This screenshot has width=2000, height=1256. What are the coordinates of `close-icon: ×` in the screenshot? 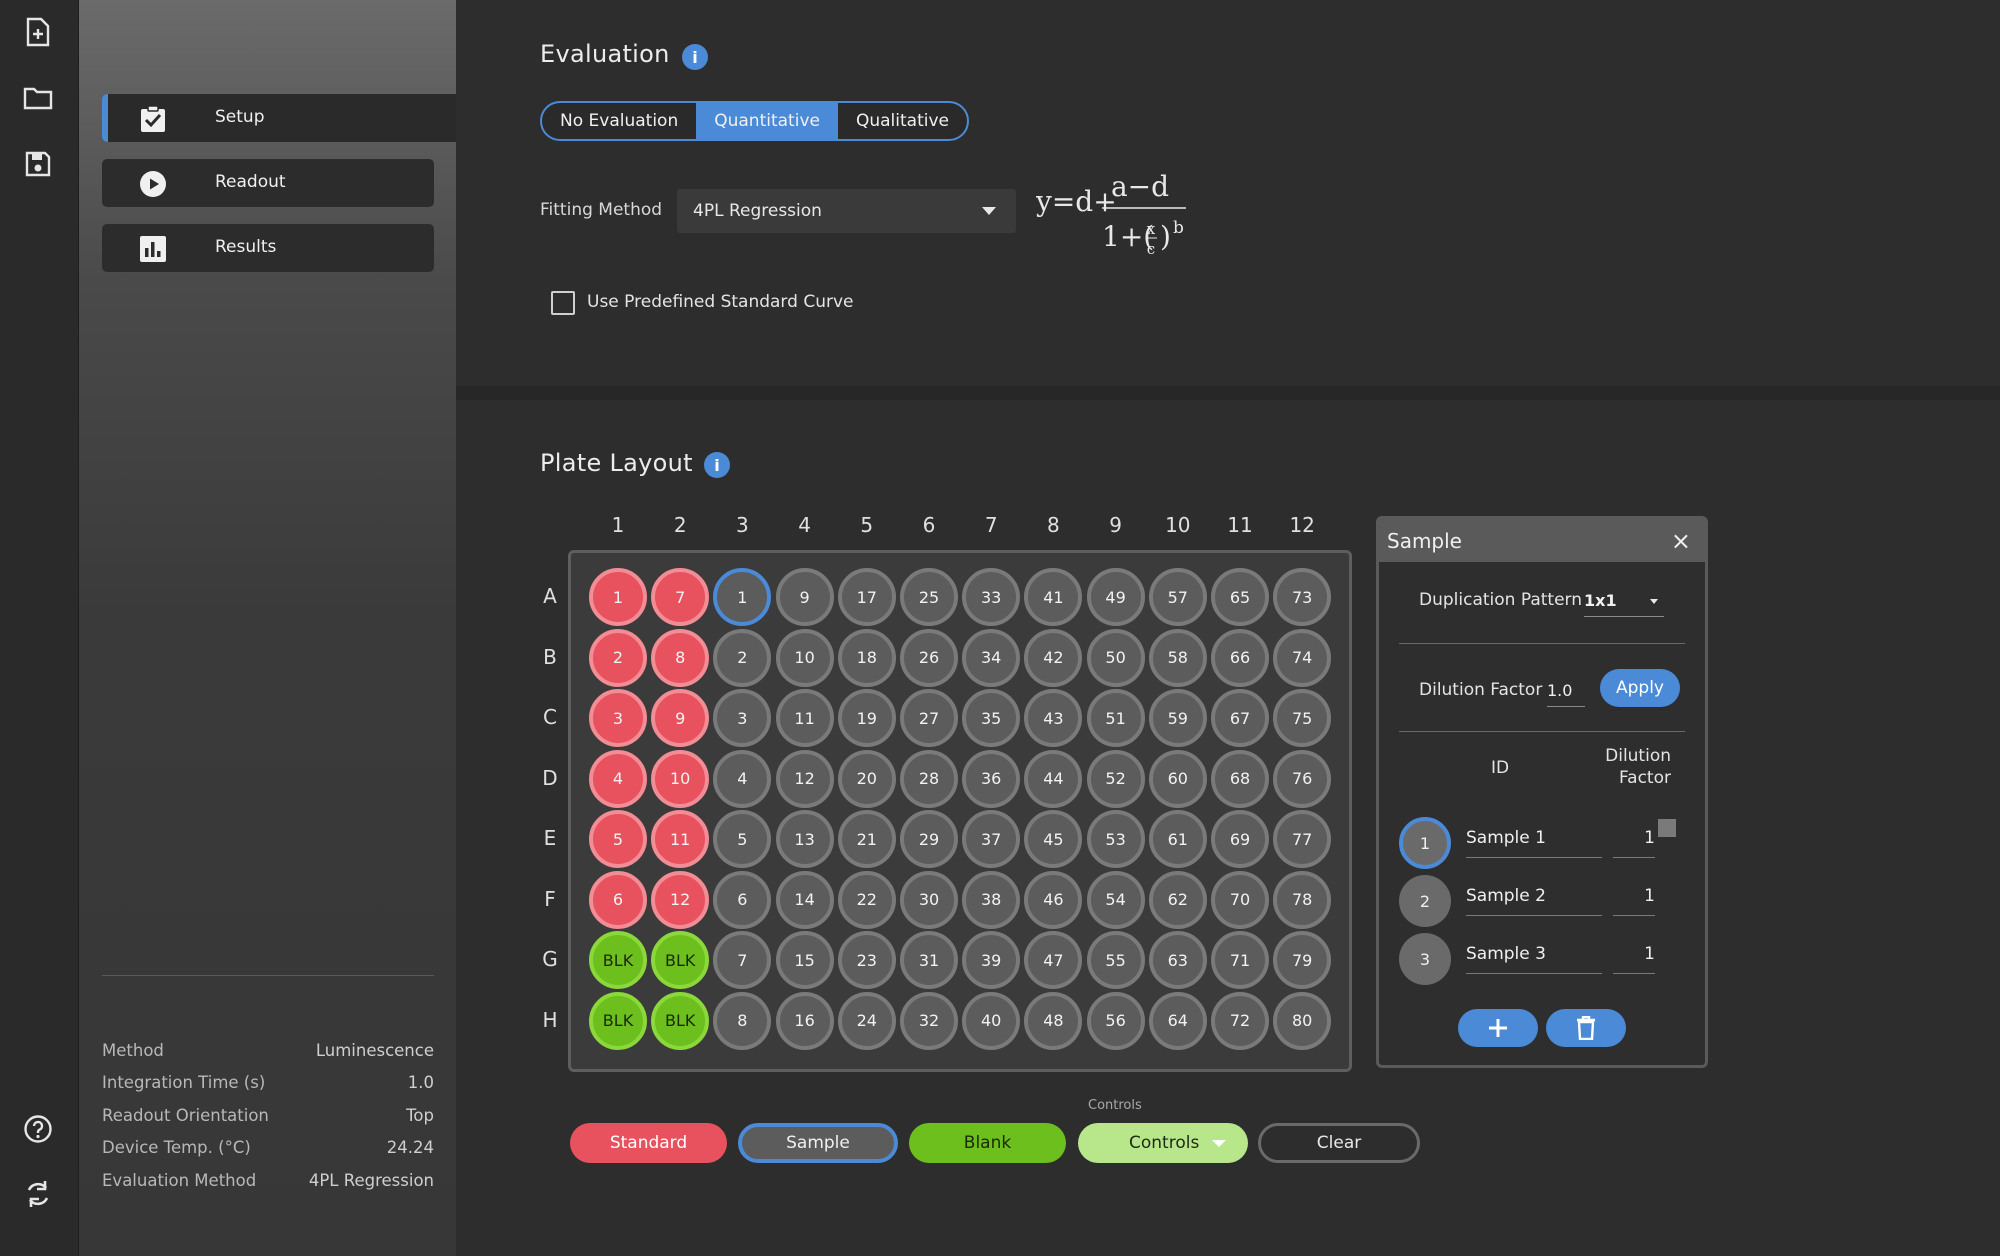 It's located at (1681, 541).